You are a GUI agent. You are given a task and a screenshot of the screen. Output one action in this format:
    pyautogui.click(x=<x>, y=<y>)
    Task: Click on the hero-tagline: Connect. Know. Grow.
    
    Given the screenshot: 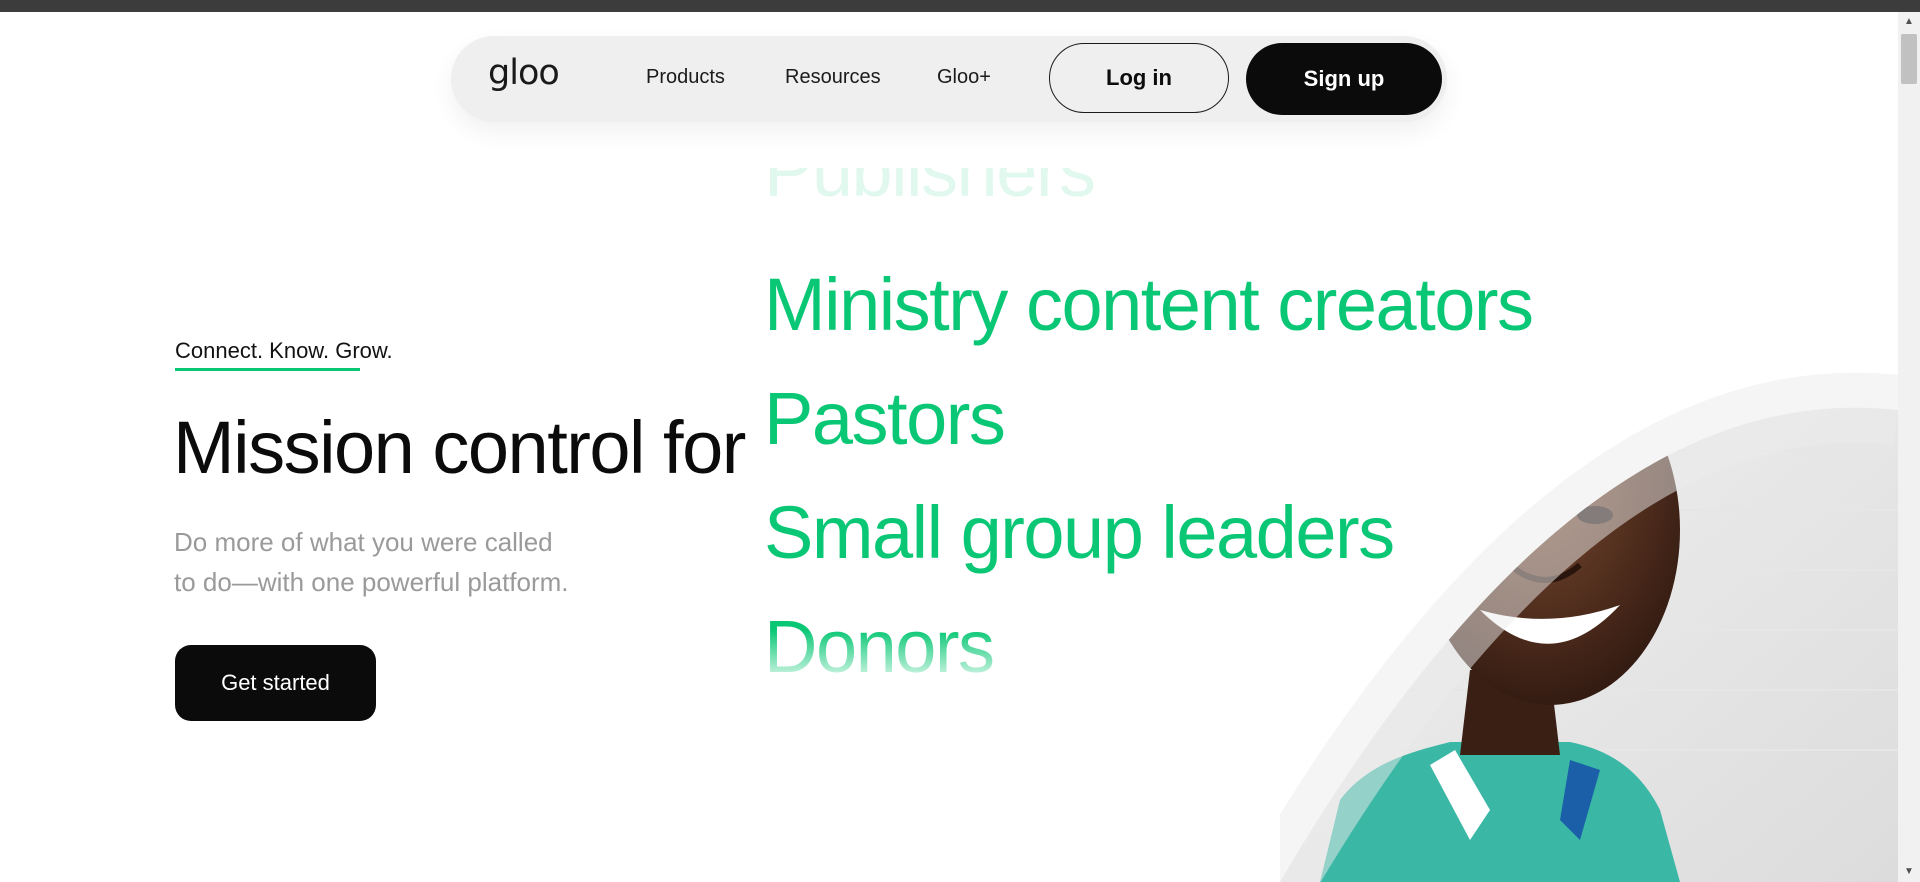 What is the action you would take?
    pyautogui.click(x=284, y=350)
    